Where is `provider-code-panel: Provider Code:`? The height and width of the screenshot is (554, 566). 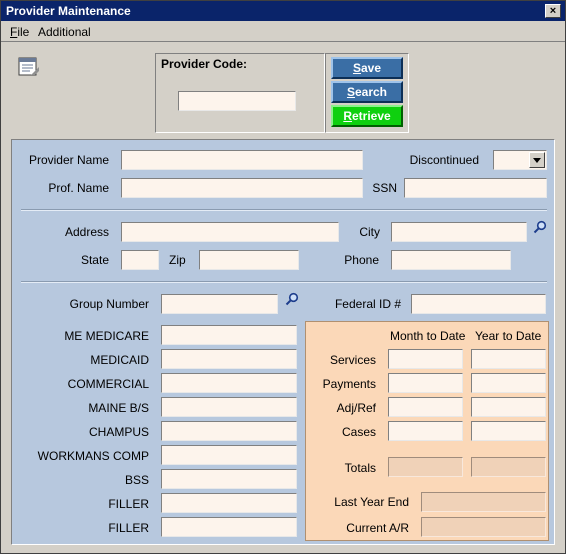 provider-code-panel: Provider Code: is located at coordinates (240, 93).